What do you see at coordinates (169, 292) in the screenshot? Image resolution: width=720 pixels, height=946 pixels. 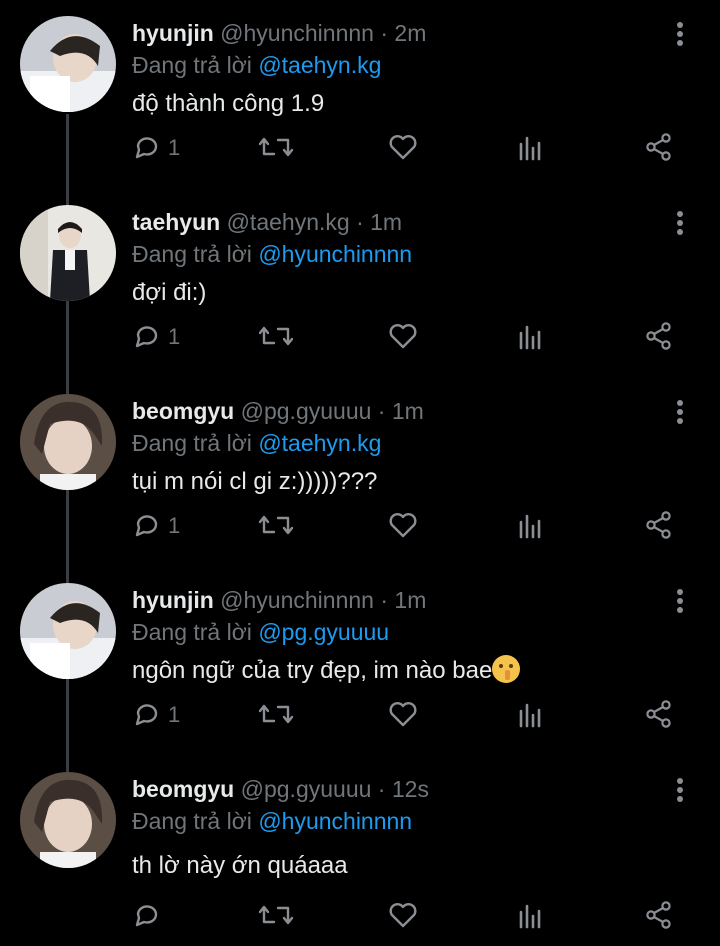 I see `tweet-text: đợi đi:)` at bounding box center [169, 292].